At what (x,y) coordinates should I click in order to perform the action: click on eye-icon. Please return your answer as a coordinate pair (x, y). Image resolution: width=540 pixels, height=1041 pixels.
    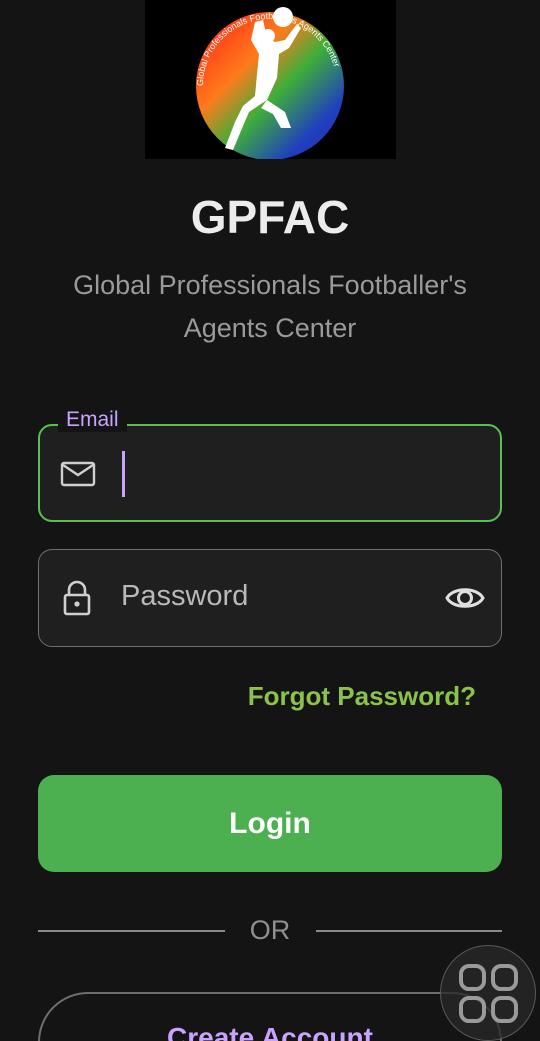
    Looking at the image, I should click on (465, 598).